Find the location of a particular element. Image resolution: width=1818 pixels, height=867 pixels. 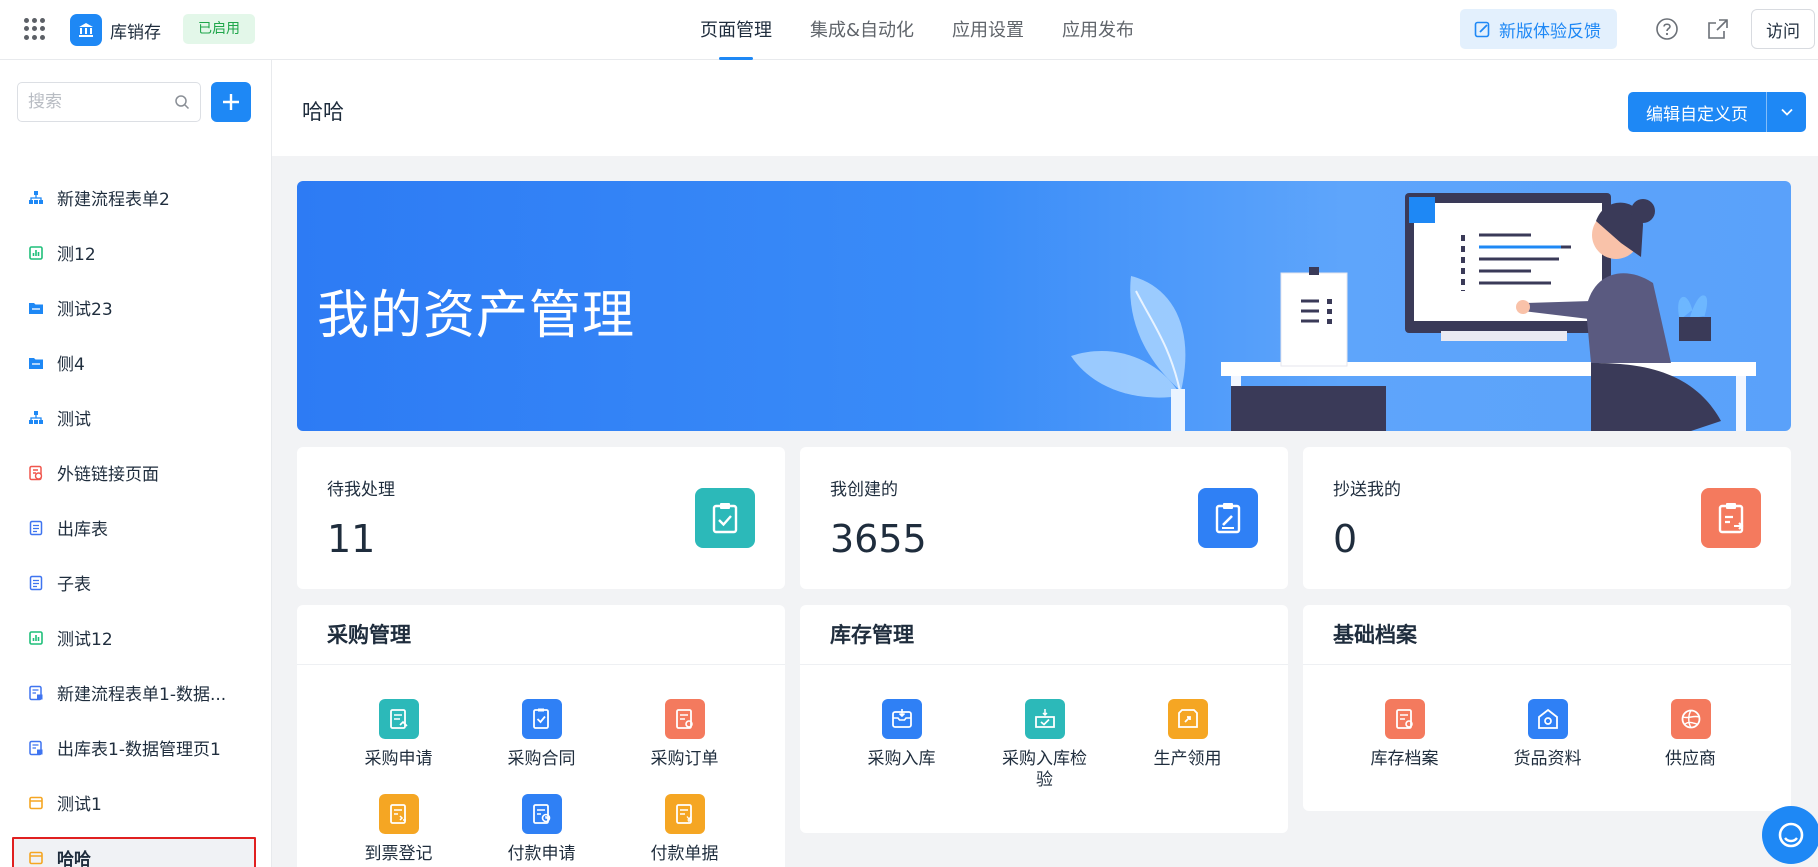

plus-icon is located at coordinates (231, 102).